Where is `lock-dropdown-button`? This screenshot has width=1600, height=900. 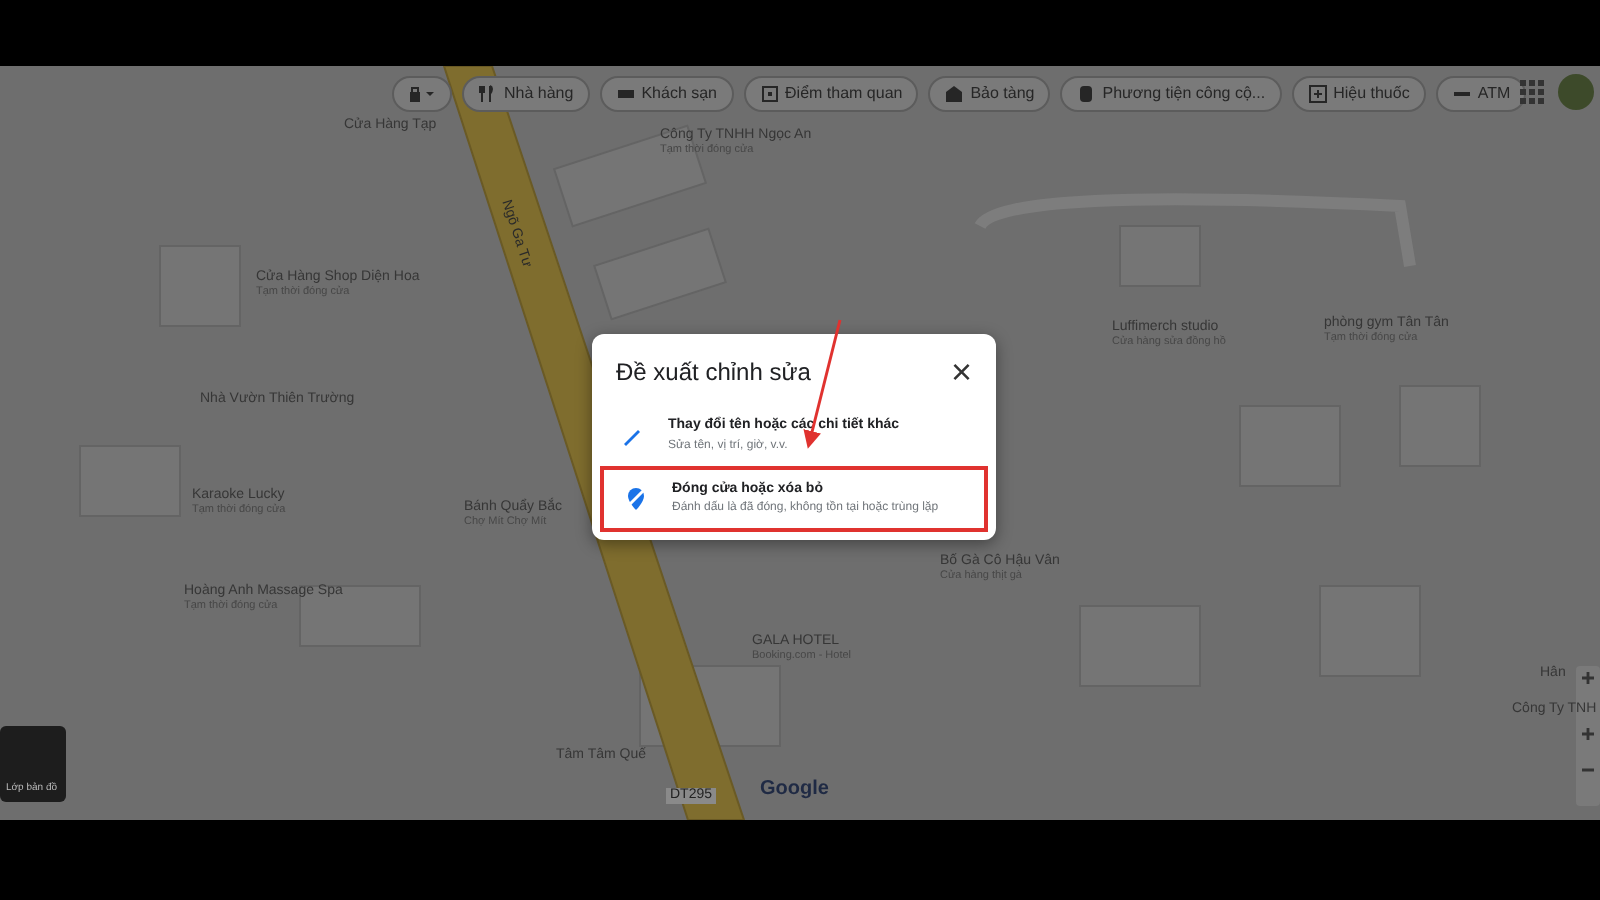
lock-dropdown-button is located at coordinates (422, 94).